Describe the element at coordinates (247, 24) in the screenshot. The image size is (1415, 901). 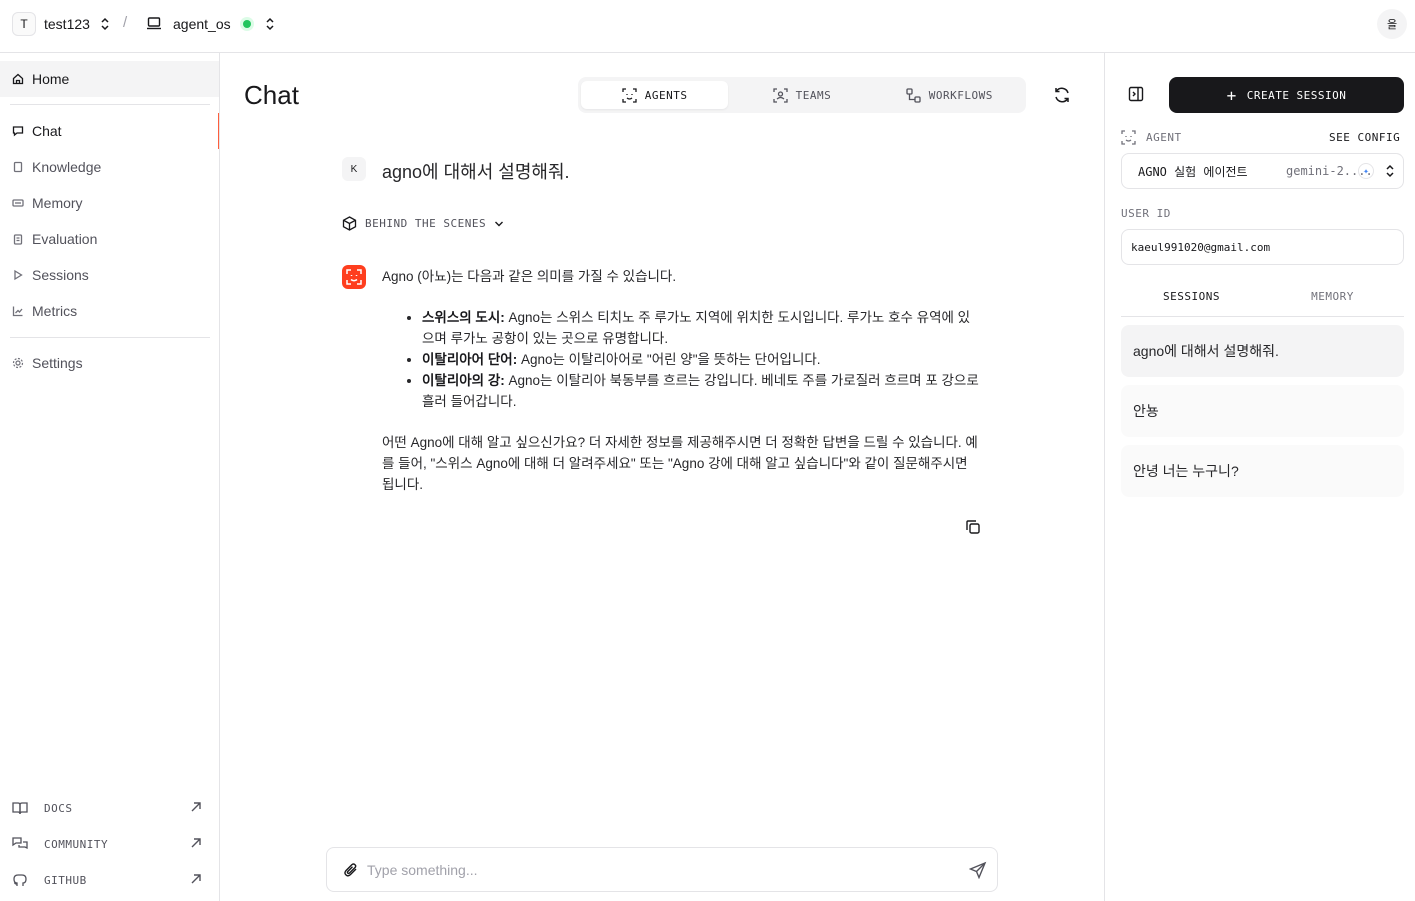
I see `status-indicator` at that location.